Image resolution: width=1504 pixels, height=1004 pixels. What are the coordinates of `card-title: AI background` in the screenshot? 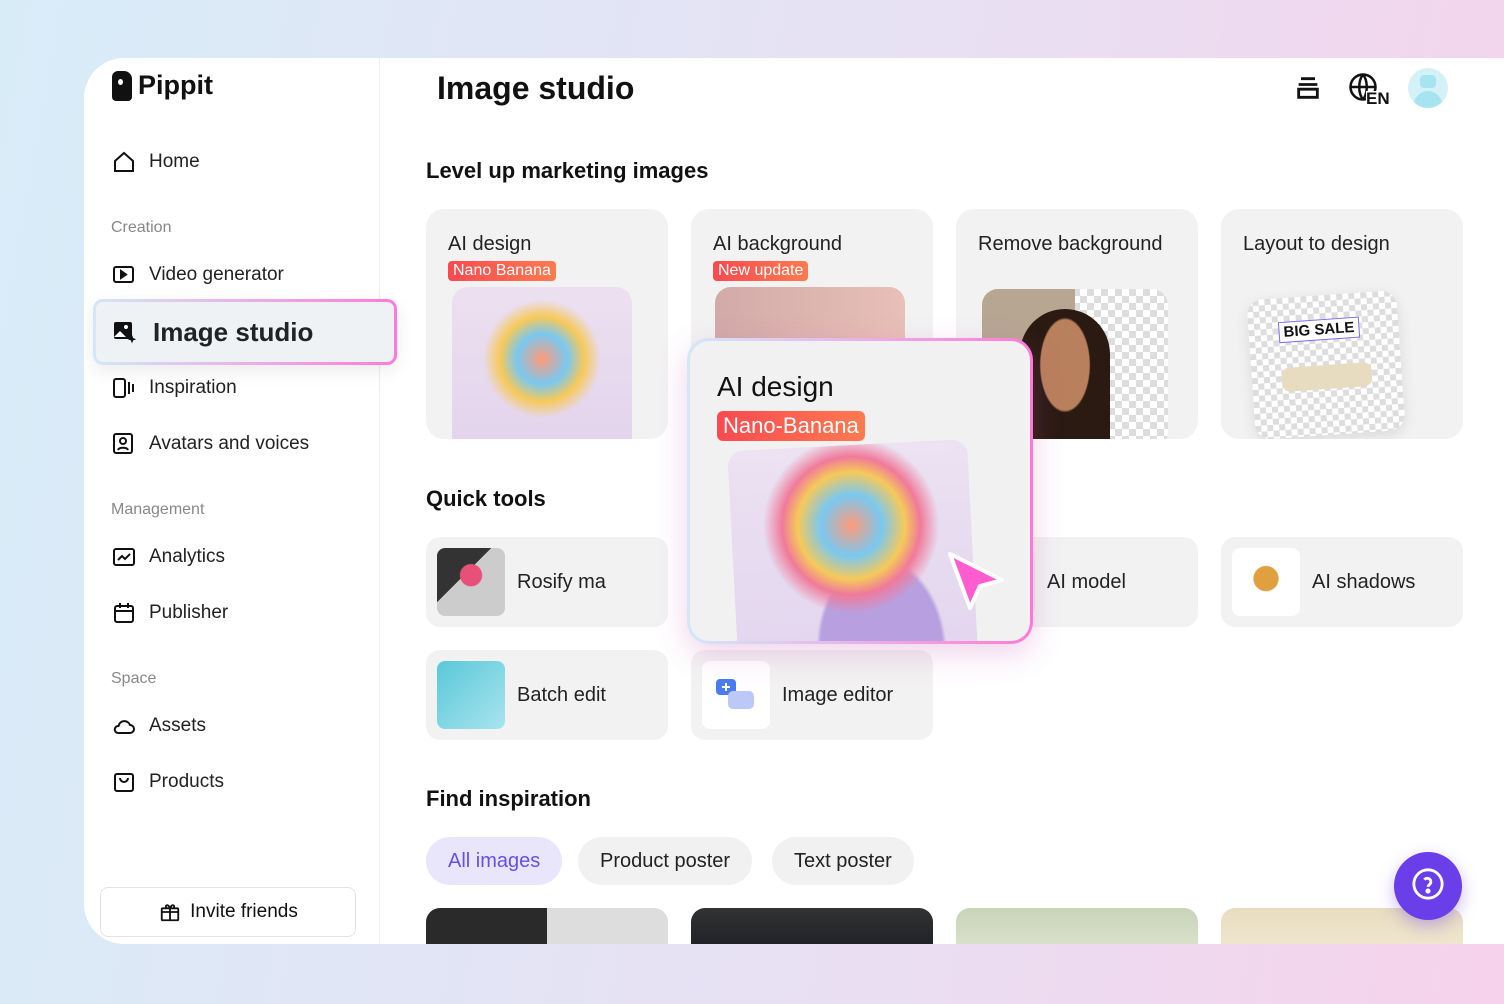 It's located at (777, 244).